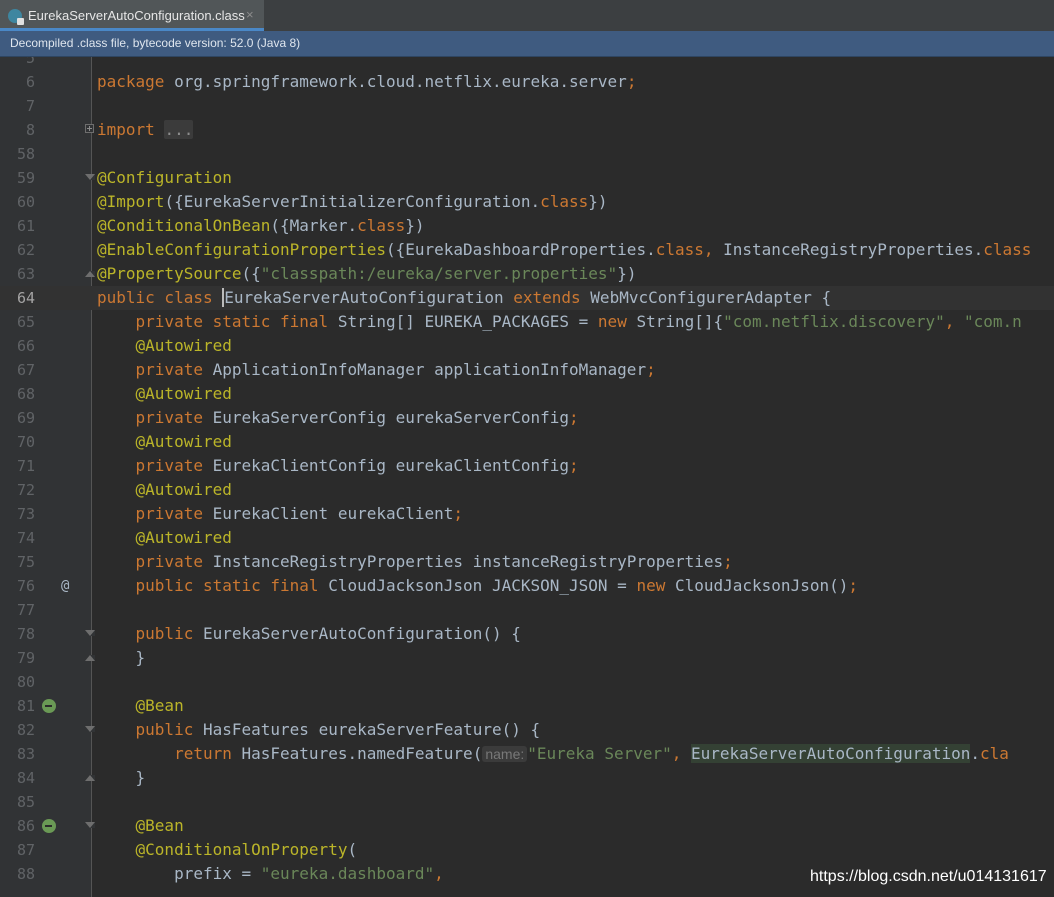 The width and height of the screenshot is (1054, 897). I want to click on line-number: 72, so click(25, 490).